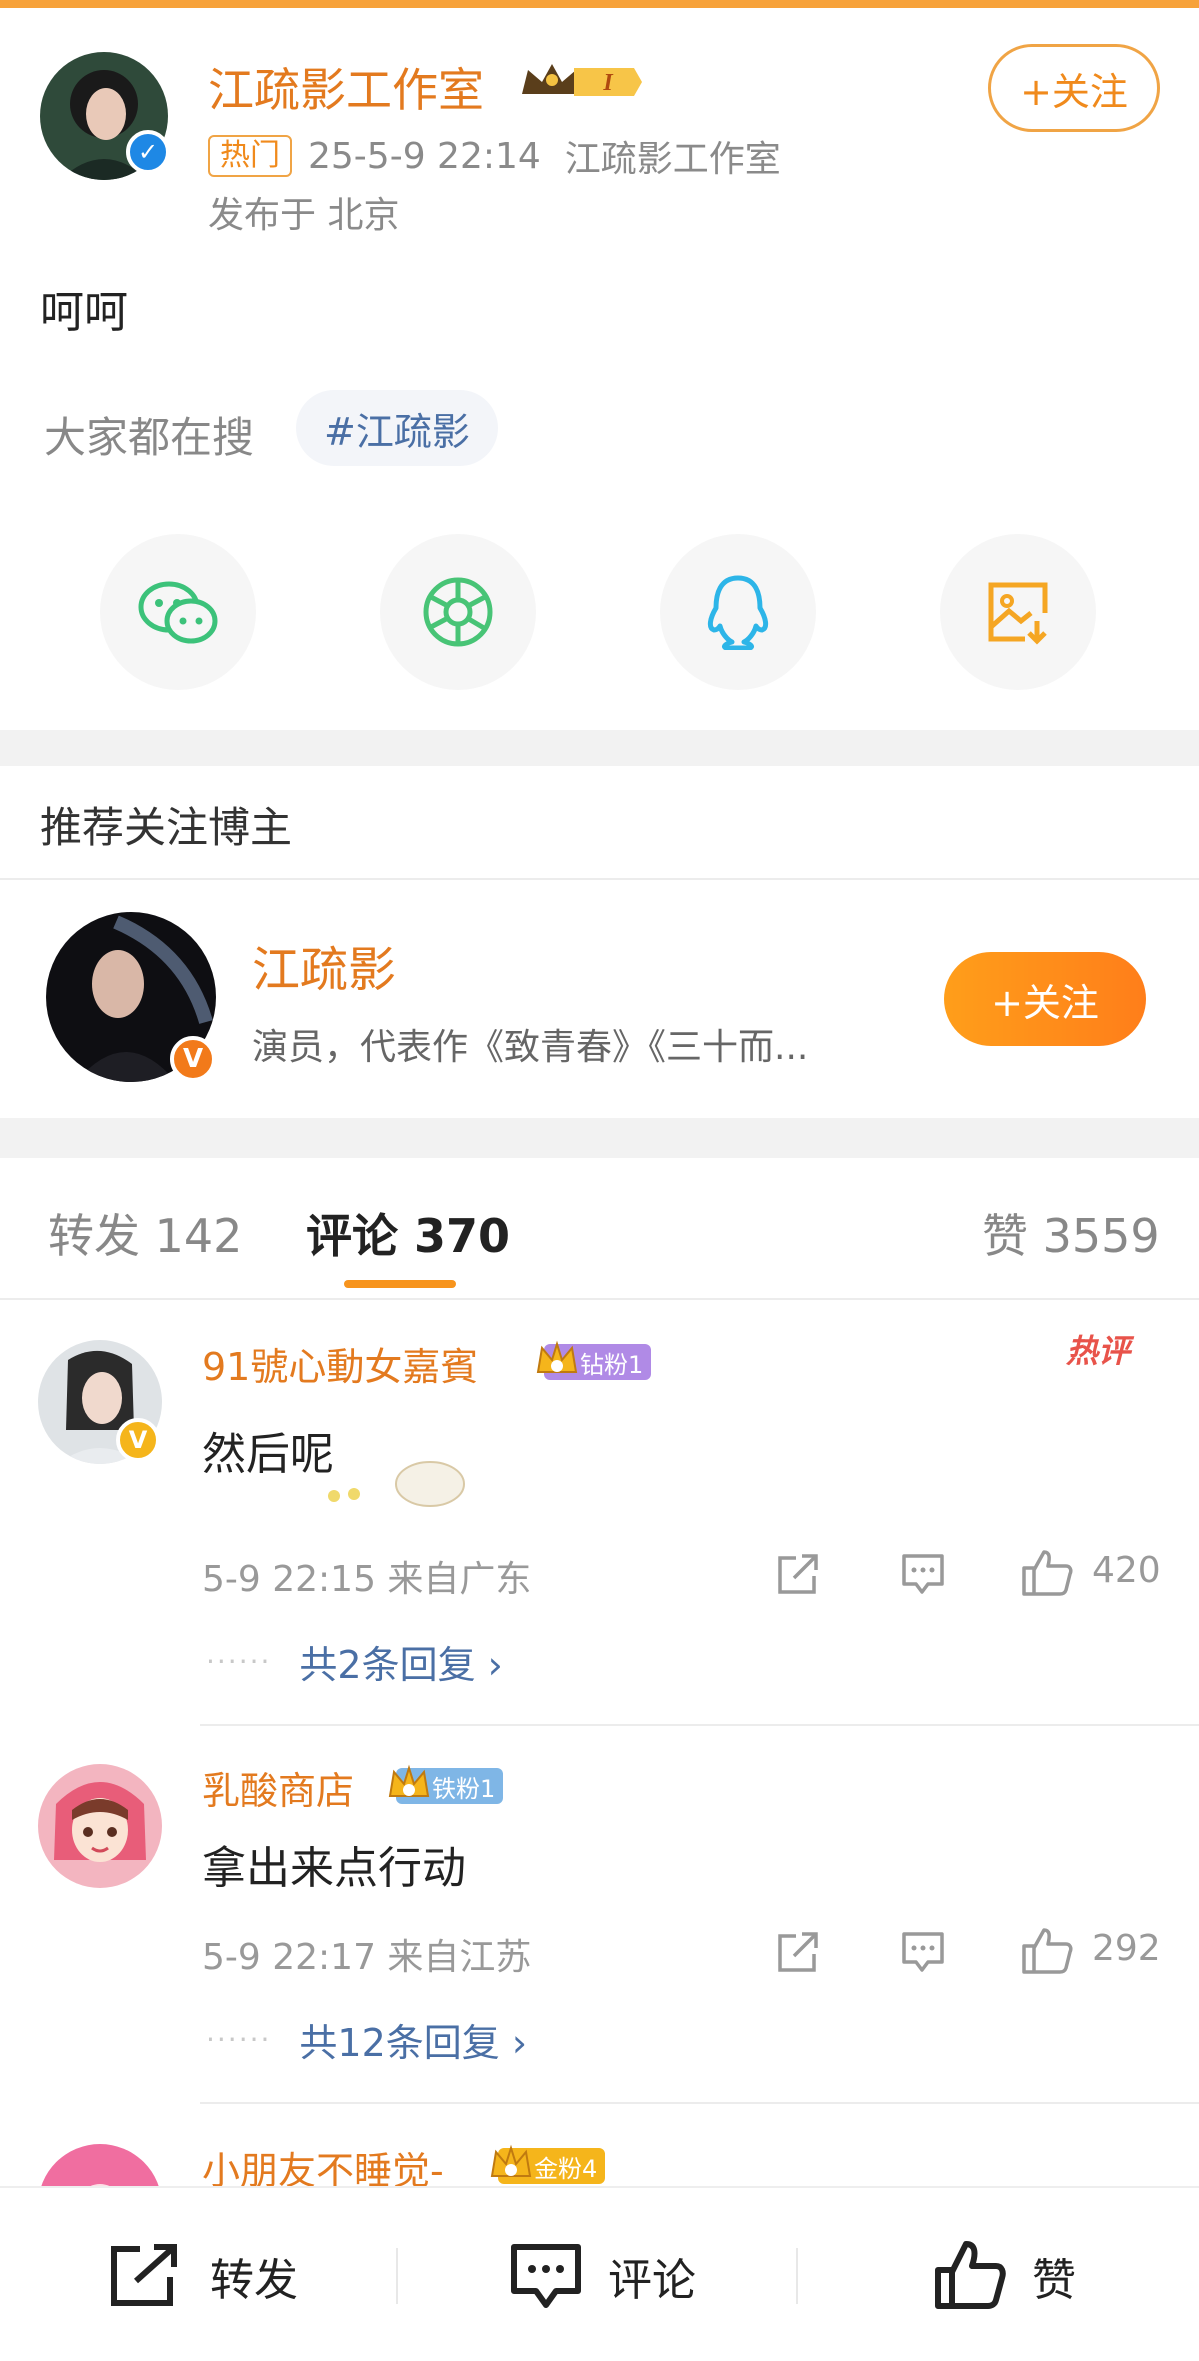  What do you see at coordinates (464, 1788) in the screenshot?
I see `fan-badge-label: 铁粉1` at bounding box center [464, 1788].